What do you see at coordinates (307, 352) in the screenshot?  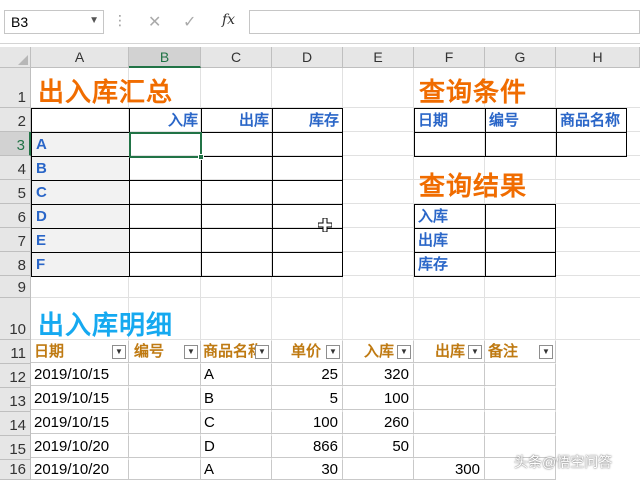 I see `detail-header-price: 单价 ▼` at bounding box center [307, 352].